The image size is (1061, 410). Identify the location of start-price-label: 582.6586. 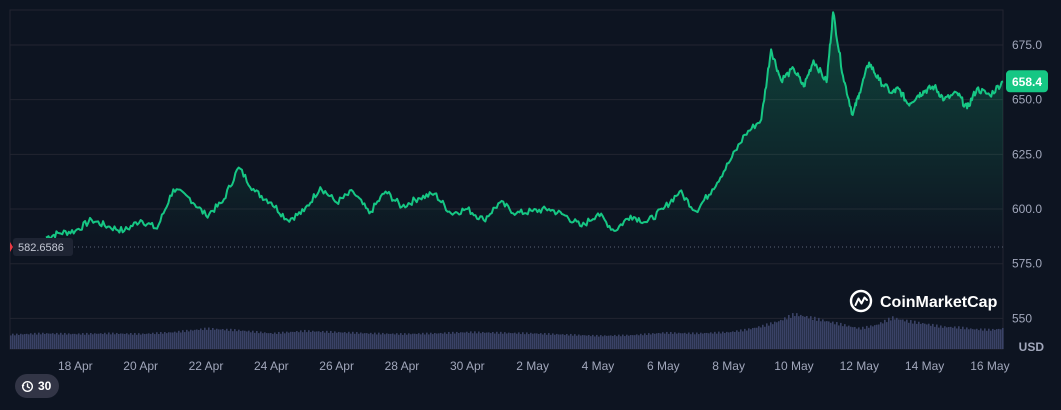
(41, 248).